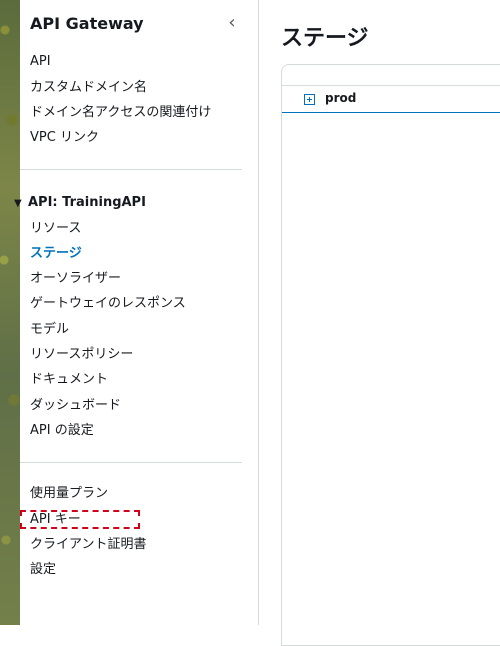 The height and width of the screenshot is (646, 500). What do you see at coordinates (75, 406) in the screenshot?
I see `sidebar-item-dashboard: ダッシュボード` at bounding box center [75, 406].